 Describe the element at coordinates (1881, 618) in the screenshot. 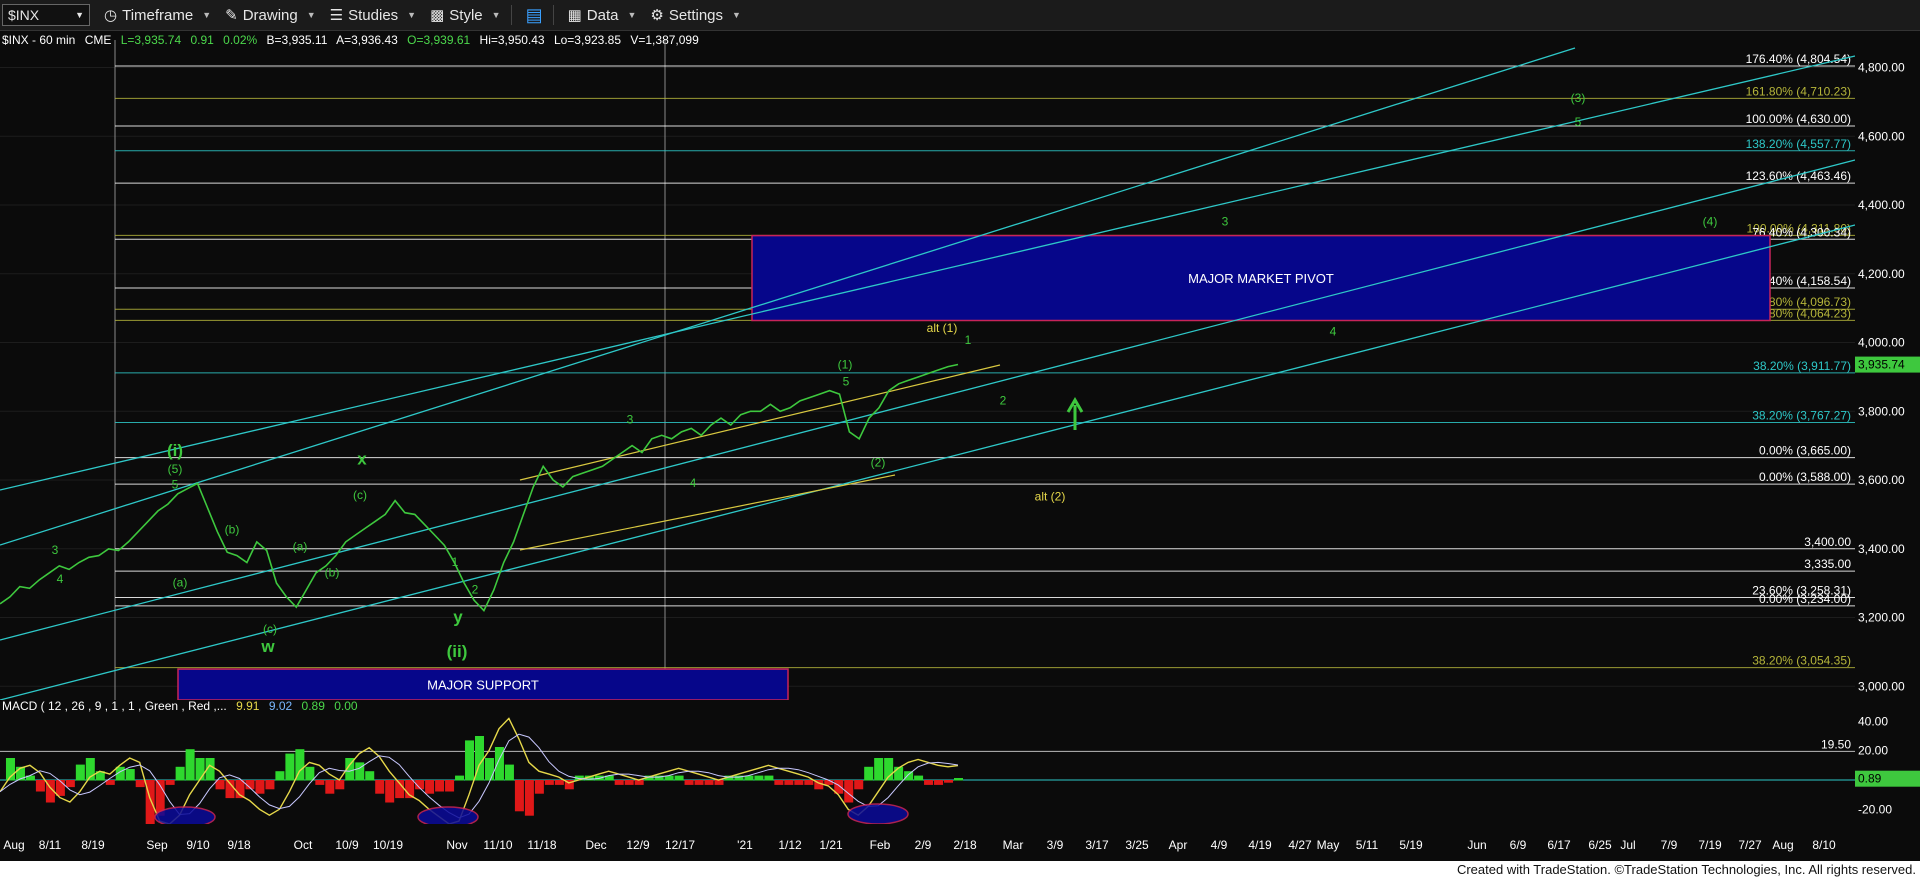

I see `price-tick-label: 3,200.00` at that location.